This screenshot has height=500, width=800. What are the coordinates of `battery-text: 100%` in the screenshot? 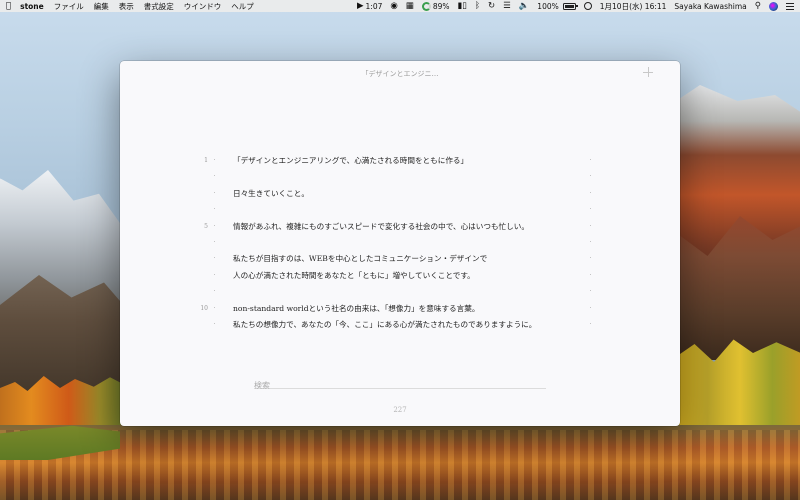 It's located at (548, 6).